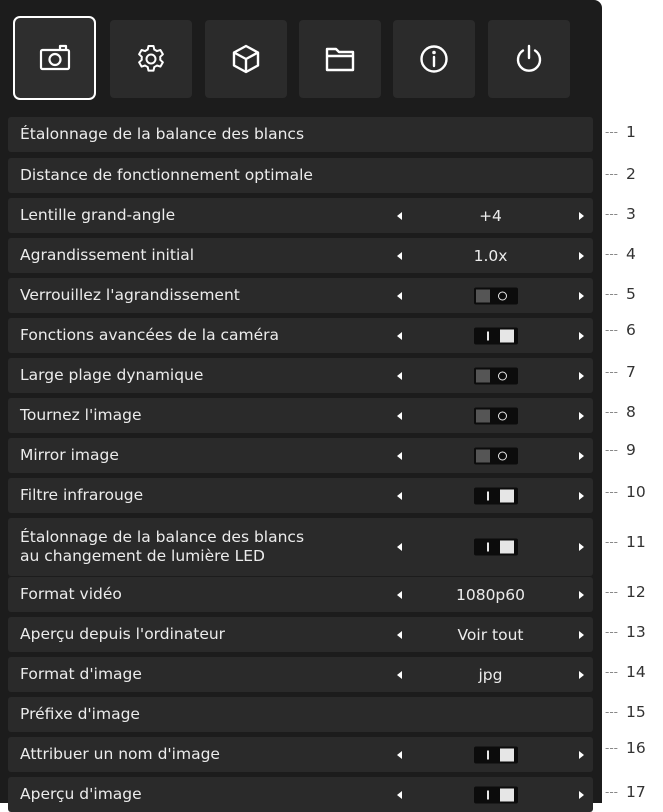  What do you see at coordinates (300, 375) in the screenshot?
I see `settings-row: Large plage dynamique` at bounding box center [300, 375].